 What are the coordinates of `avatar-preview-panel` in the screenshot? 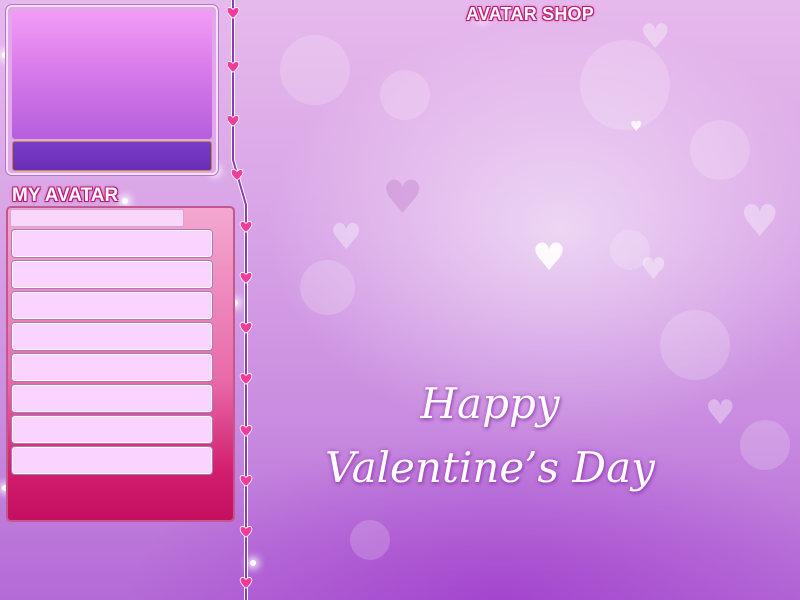 It's located at (112, 90).